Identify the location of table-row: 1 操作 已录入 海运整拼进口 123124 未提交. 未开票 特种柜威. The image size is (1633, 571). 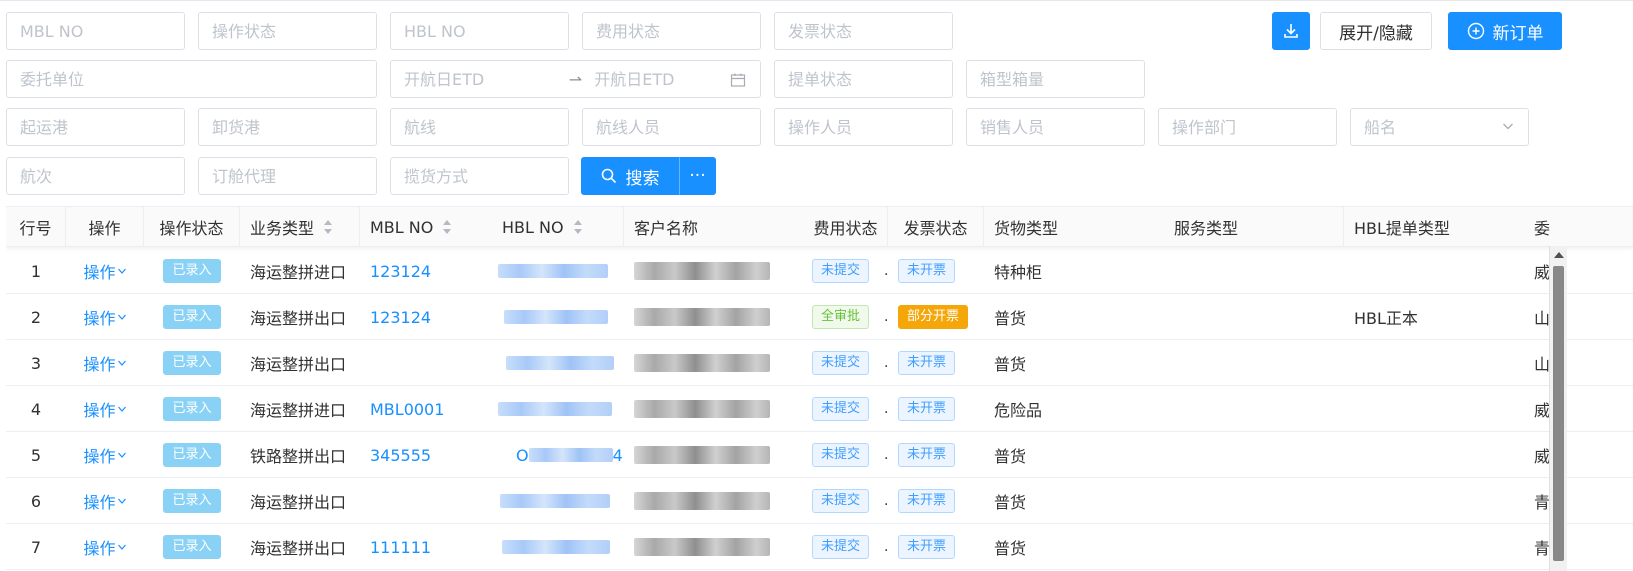
(819, 271).